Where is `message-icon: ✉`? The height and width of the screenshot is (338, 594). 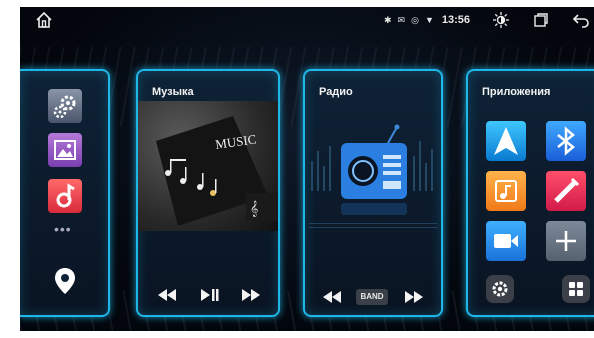
message-icon: ✉ is located at coordinates (401, 19).